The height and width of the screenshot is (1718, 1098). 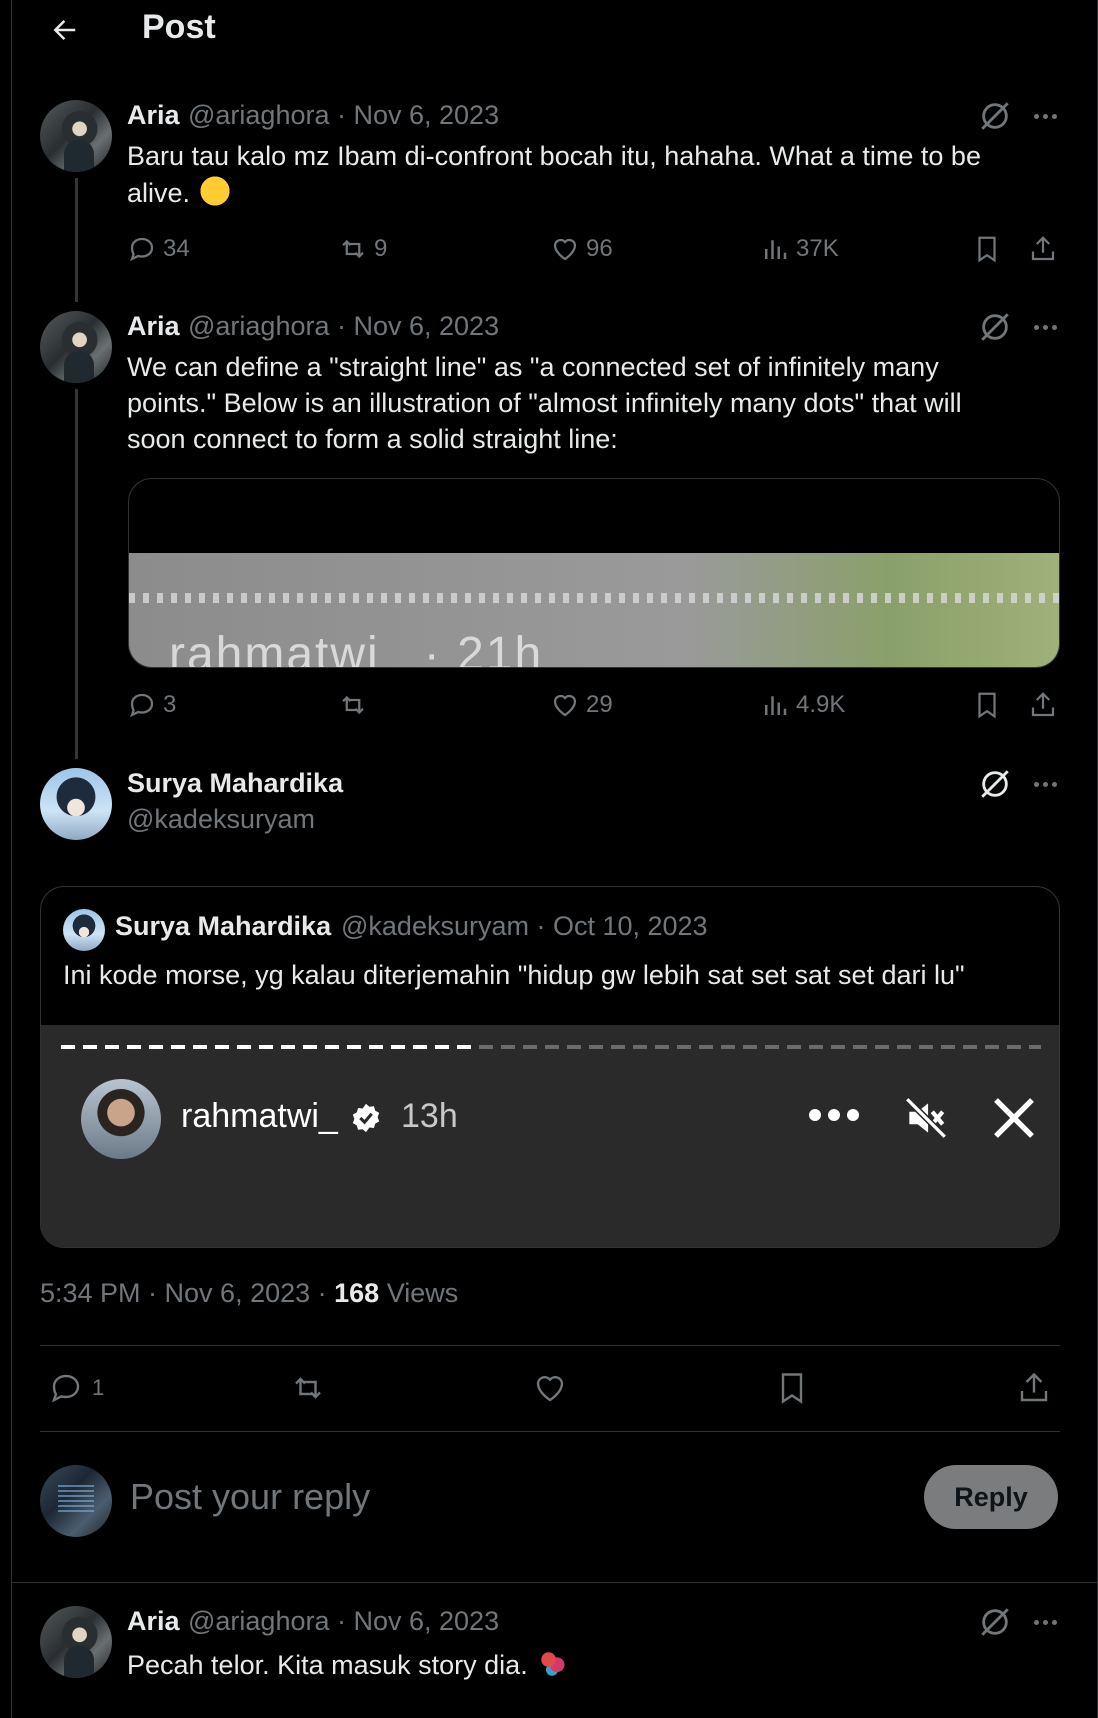 What do you see at coordinates (799, 249) in the screenshot?
I see `views-button: 37K` at bounding box center [799, 249].